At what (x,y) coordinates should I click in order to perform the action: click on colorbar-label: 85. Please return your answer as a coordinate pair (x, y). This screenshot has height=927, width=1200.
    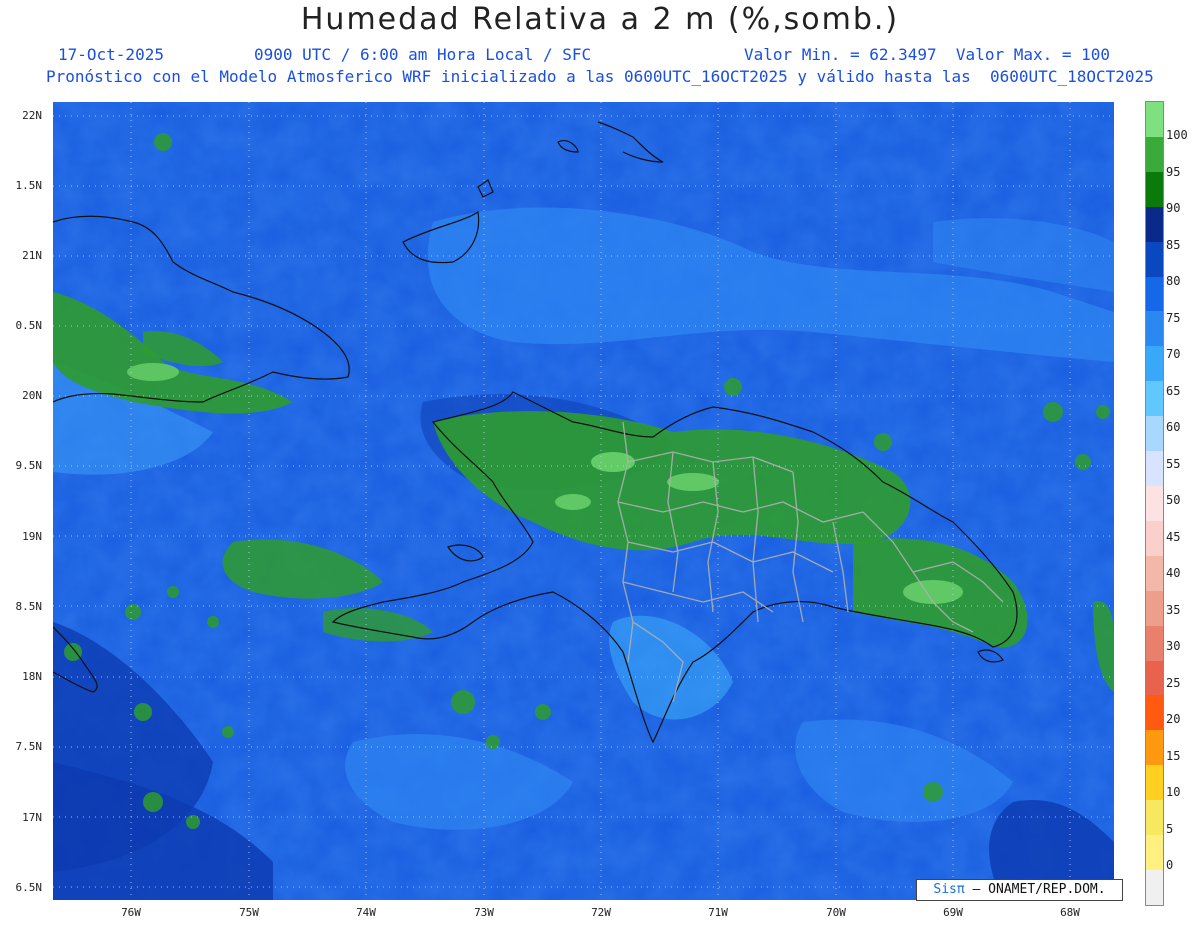
    Looking at the image, I should click on (1173, 244).